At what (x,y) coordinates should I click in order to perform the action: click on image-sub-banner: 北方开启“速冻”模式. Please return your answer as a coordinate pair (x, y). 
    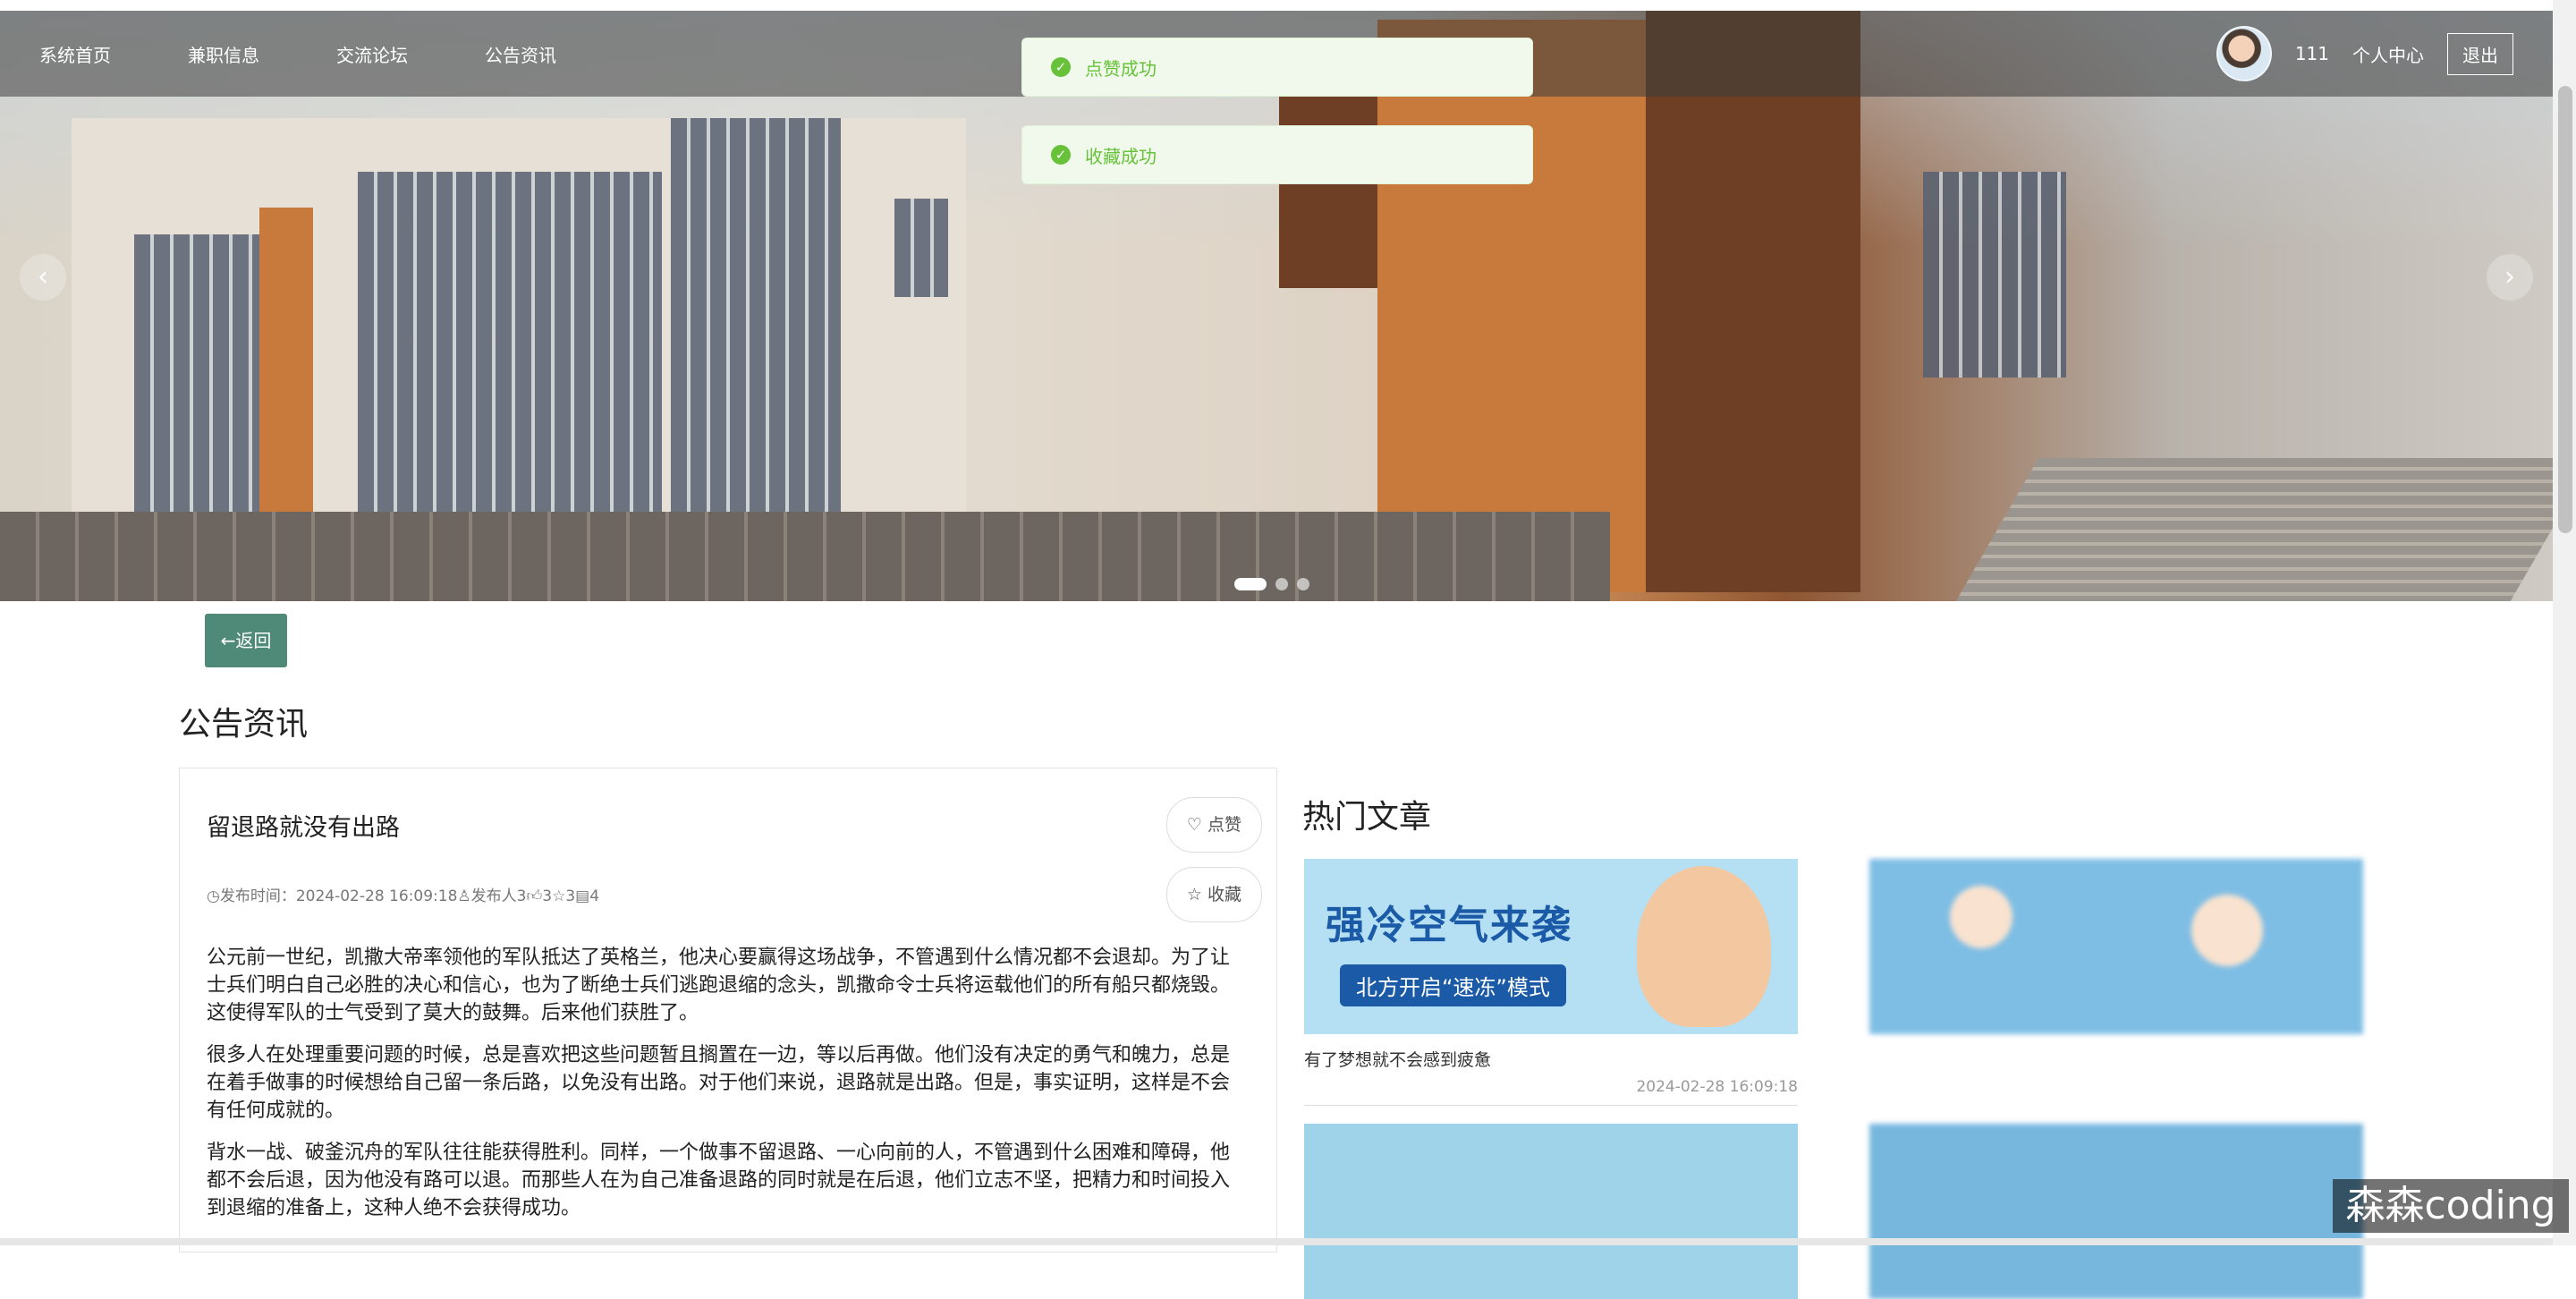
    Looking at the image, I should click on (1453, 985).